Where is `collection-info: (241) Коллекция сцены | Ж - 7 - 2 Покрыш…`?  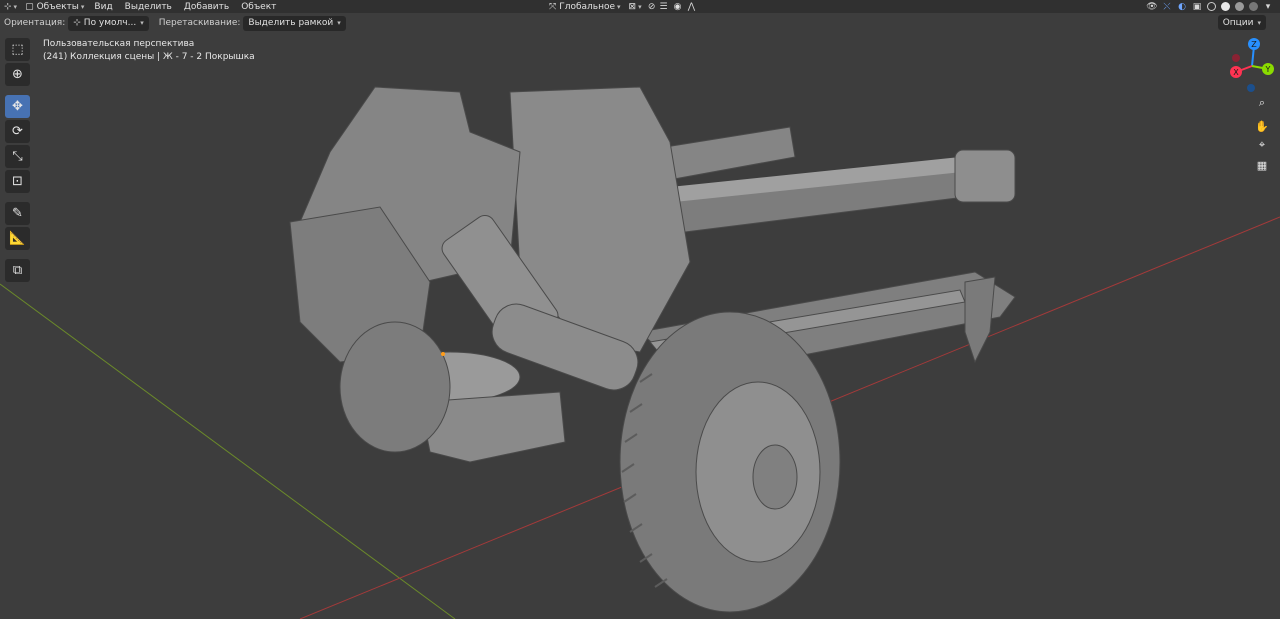
collection-info: (241) Коллекция сцены | Ж - 7 - 2 Покрыш… is located at coordinates (149, 57).